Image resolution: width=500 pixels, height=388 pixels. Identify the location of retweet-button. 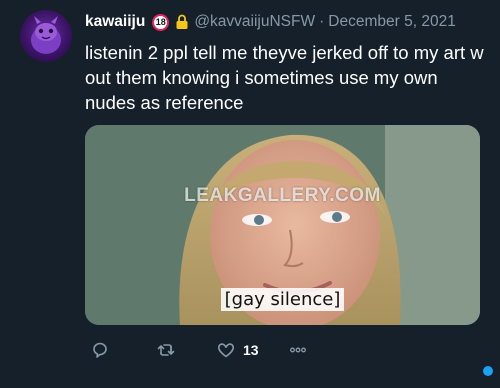
(166, 350).